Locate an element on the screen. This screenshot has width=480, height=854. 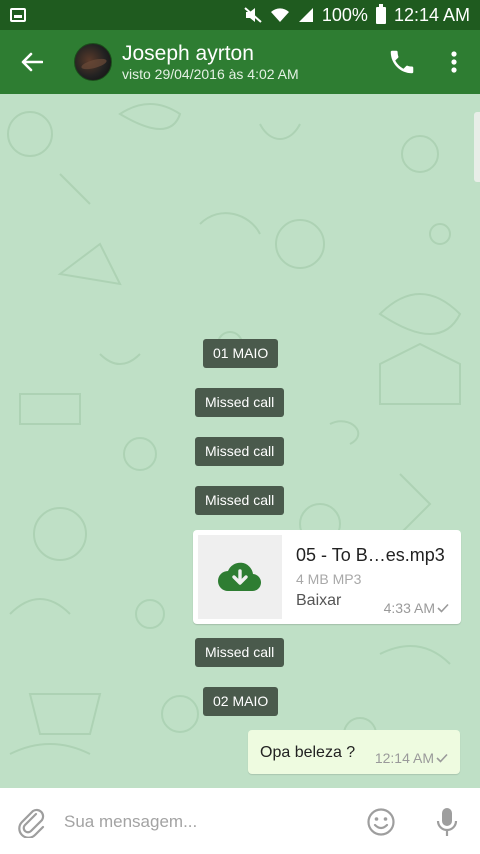
arrow-back-icon is located at coordinates (32, 62).